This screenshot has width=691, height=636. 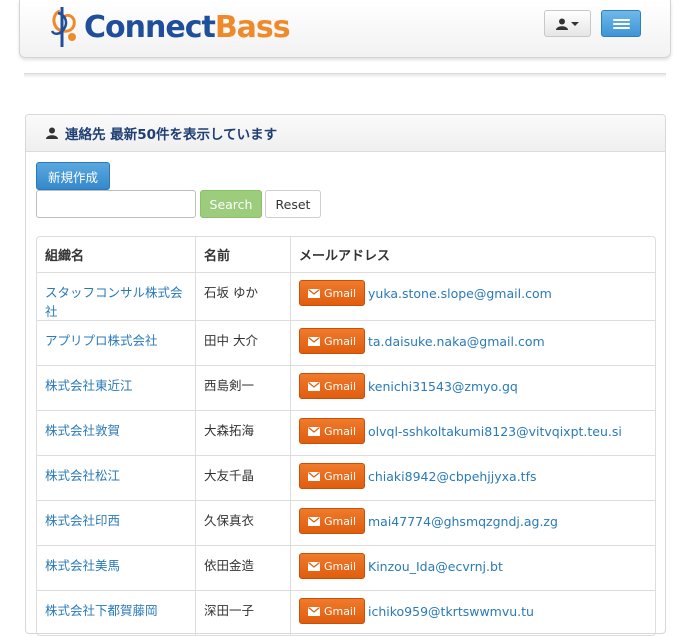 I want to click on table-row: 株式会社美馬 依田金造 Gmail Kinzou_Ida@ecvrnj.bt, so click(x=346, y=567).